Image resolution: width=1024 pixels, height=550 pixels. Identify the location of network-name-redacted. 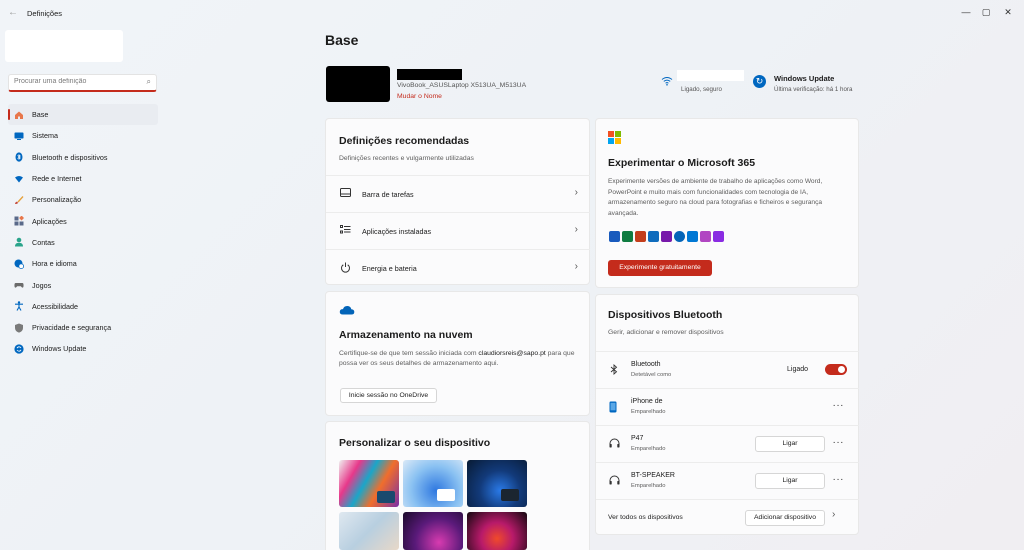
(710, 75).